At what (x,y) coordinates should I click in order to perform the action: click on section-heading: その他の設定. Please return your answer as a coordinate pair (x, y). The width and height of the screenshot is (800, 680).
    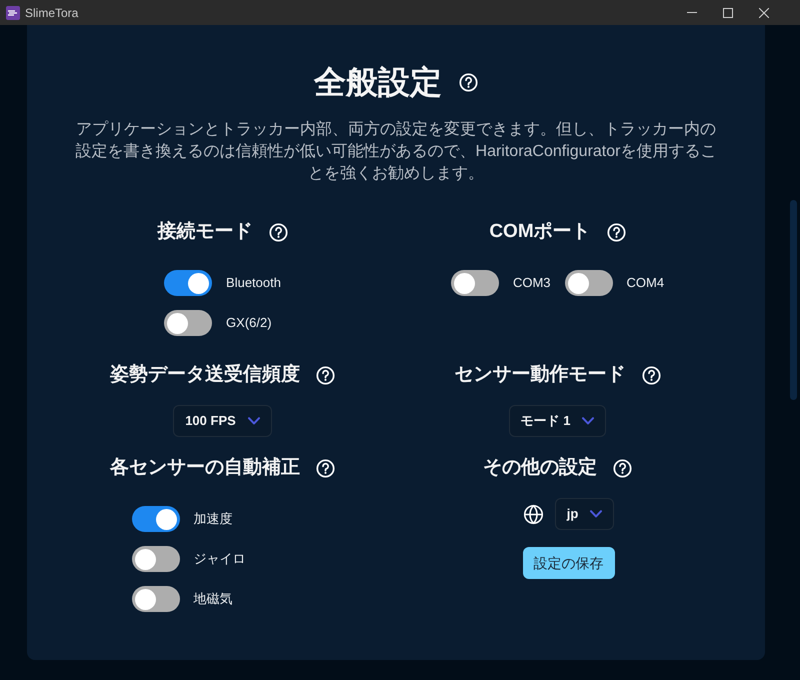
    Looking at the image, I should click on (540, 468).